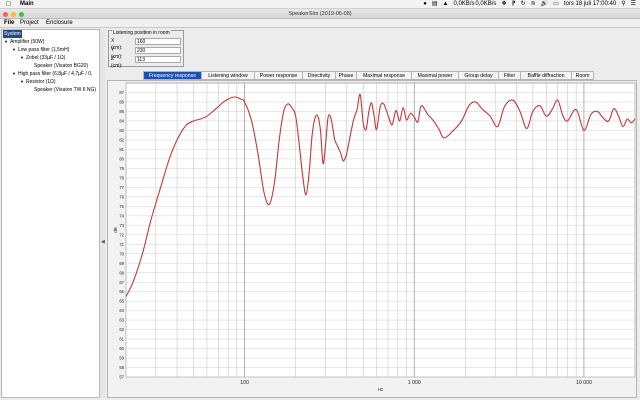 This screenshot has height=400, width=640. I want to click on y-tick-label: 80, so click(121, 158).